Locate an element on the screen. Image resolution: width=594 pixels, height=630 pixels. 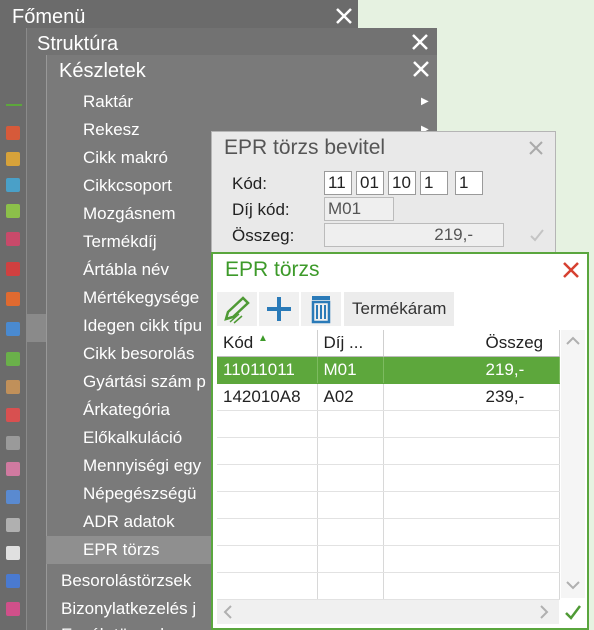
fee-code-label: Díj kód: is located at coordinates (261, 209).